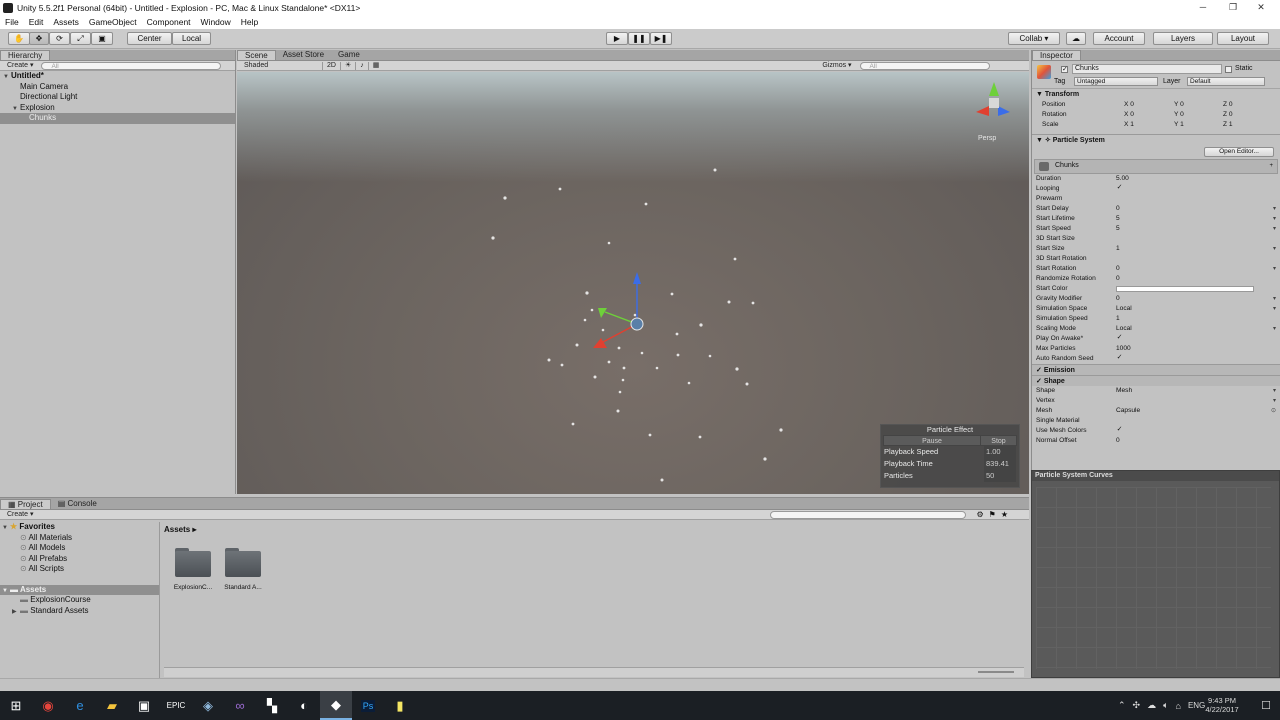 This screenshot has height=720, width=1280. Describe the element at coordinates (16, 705) in the screenshot. I see `windows-start-icon: ⊞` at that location.